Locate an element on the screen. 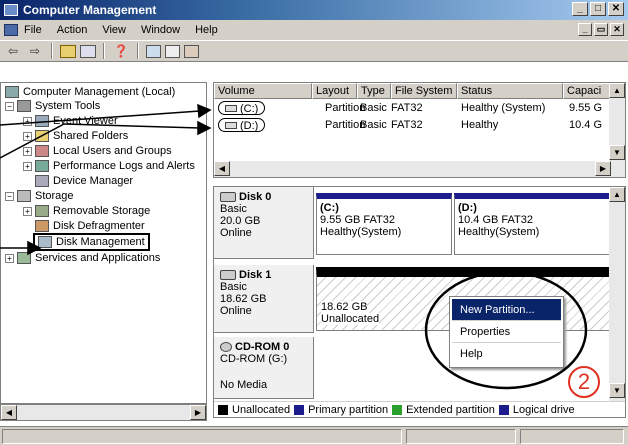  menu-help: Help is located at coordinates (206, 30).